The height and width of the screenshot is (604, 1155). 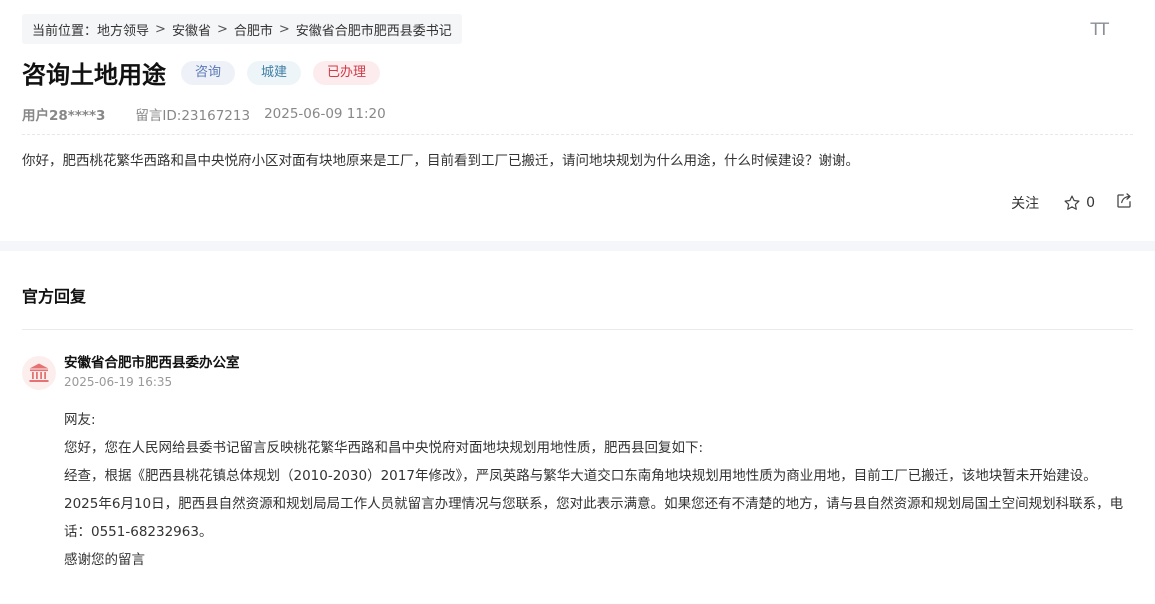 What do you see at coordinates (1025, 203) in the screenshot?
I see `follow-button: 关注` at bounding box center [1025, 203].